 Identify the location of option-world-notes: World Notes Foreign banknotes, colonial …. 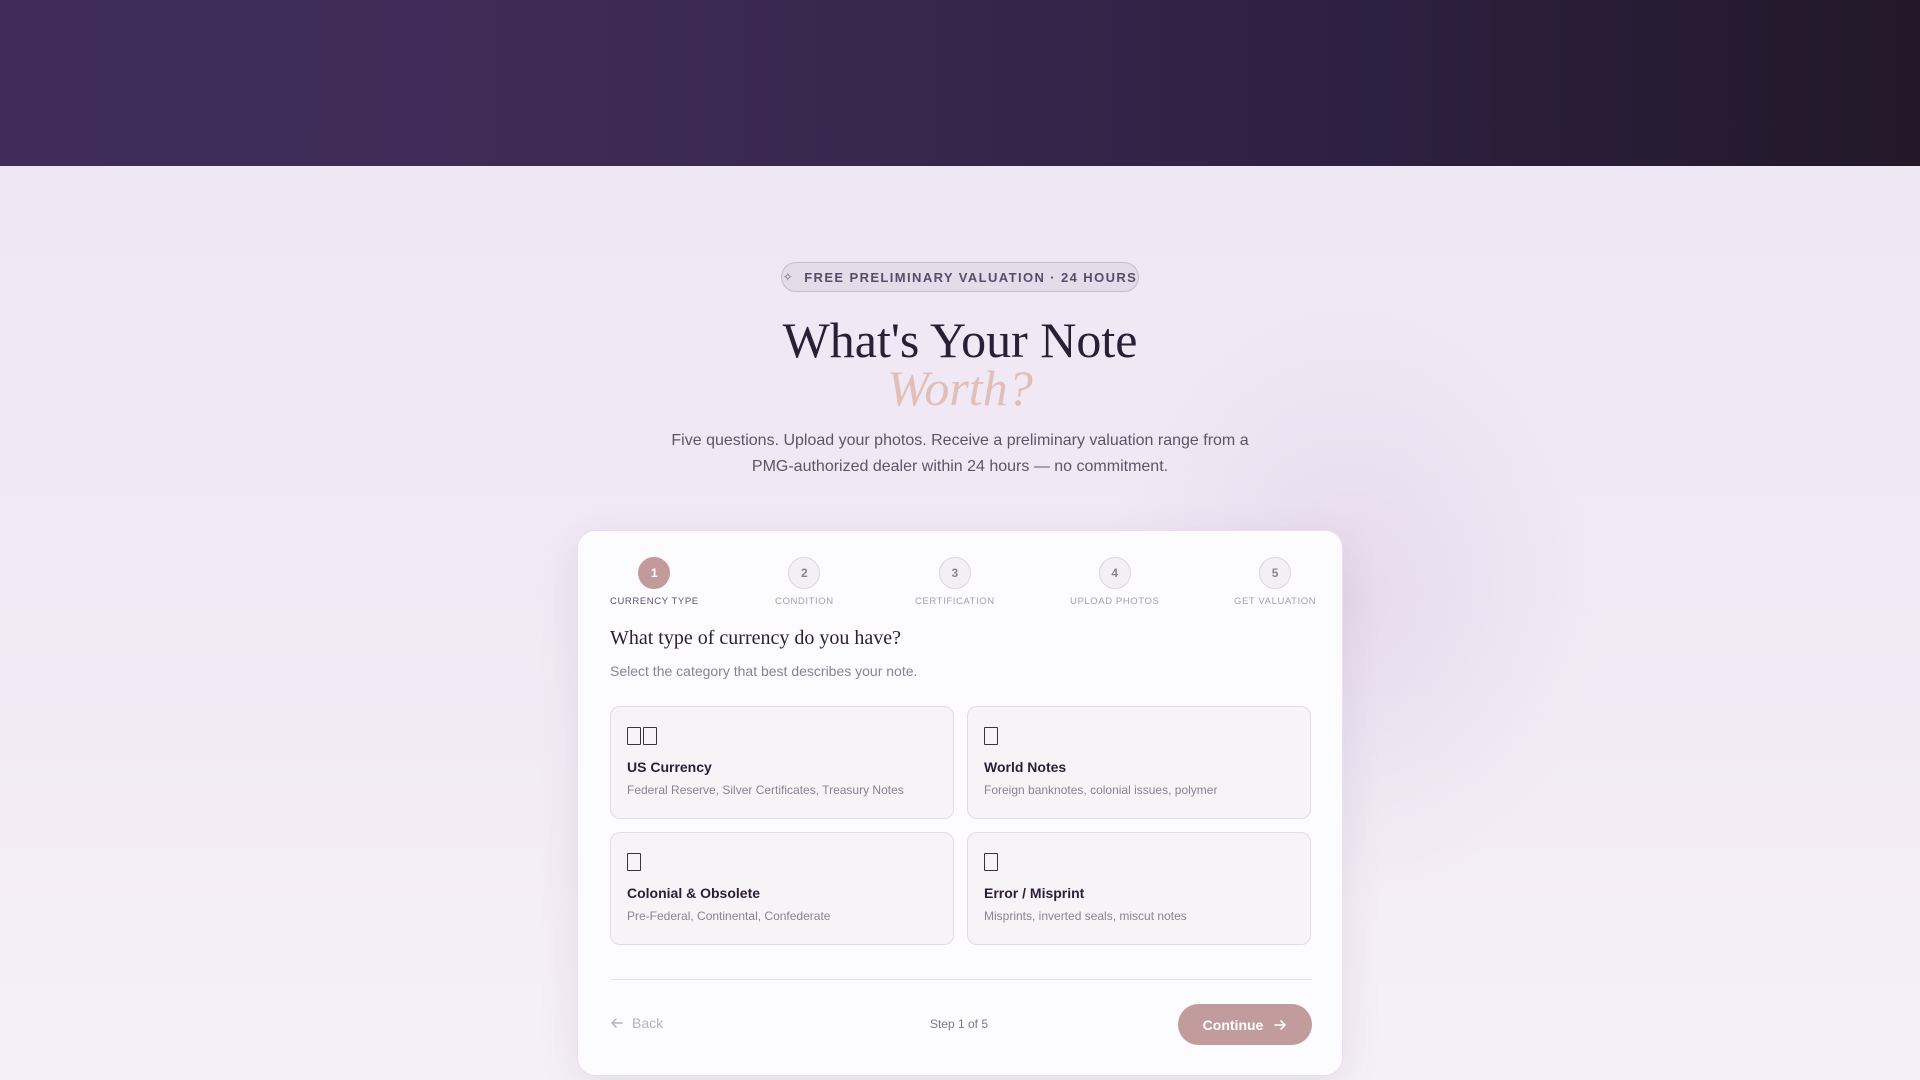
(1139, 762).